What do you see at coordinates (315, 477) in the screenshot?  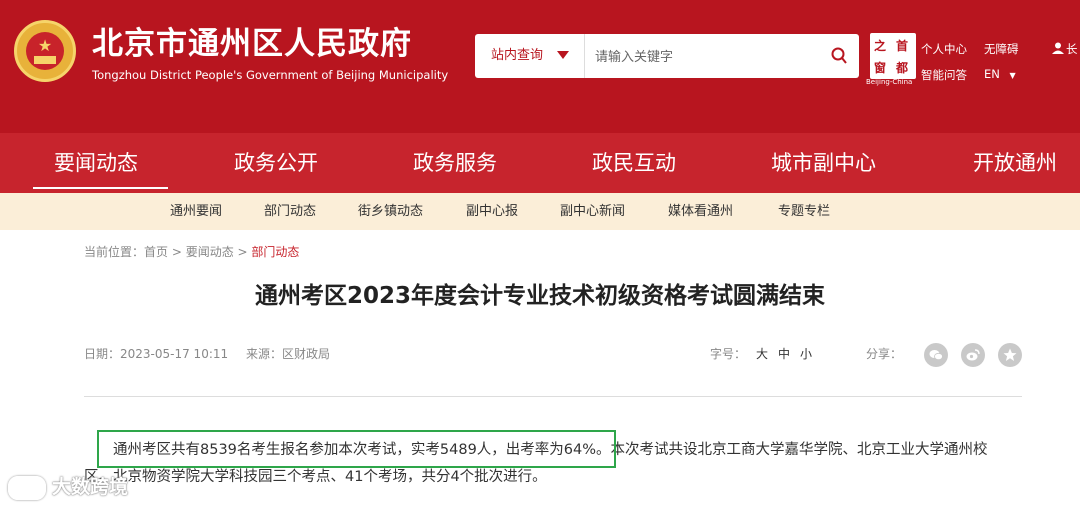 I see `article-text: 区、北京物资学院大学科技园三个考点、41个考场，共分4个批次进行。` at bounding box center [315, 477].